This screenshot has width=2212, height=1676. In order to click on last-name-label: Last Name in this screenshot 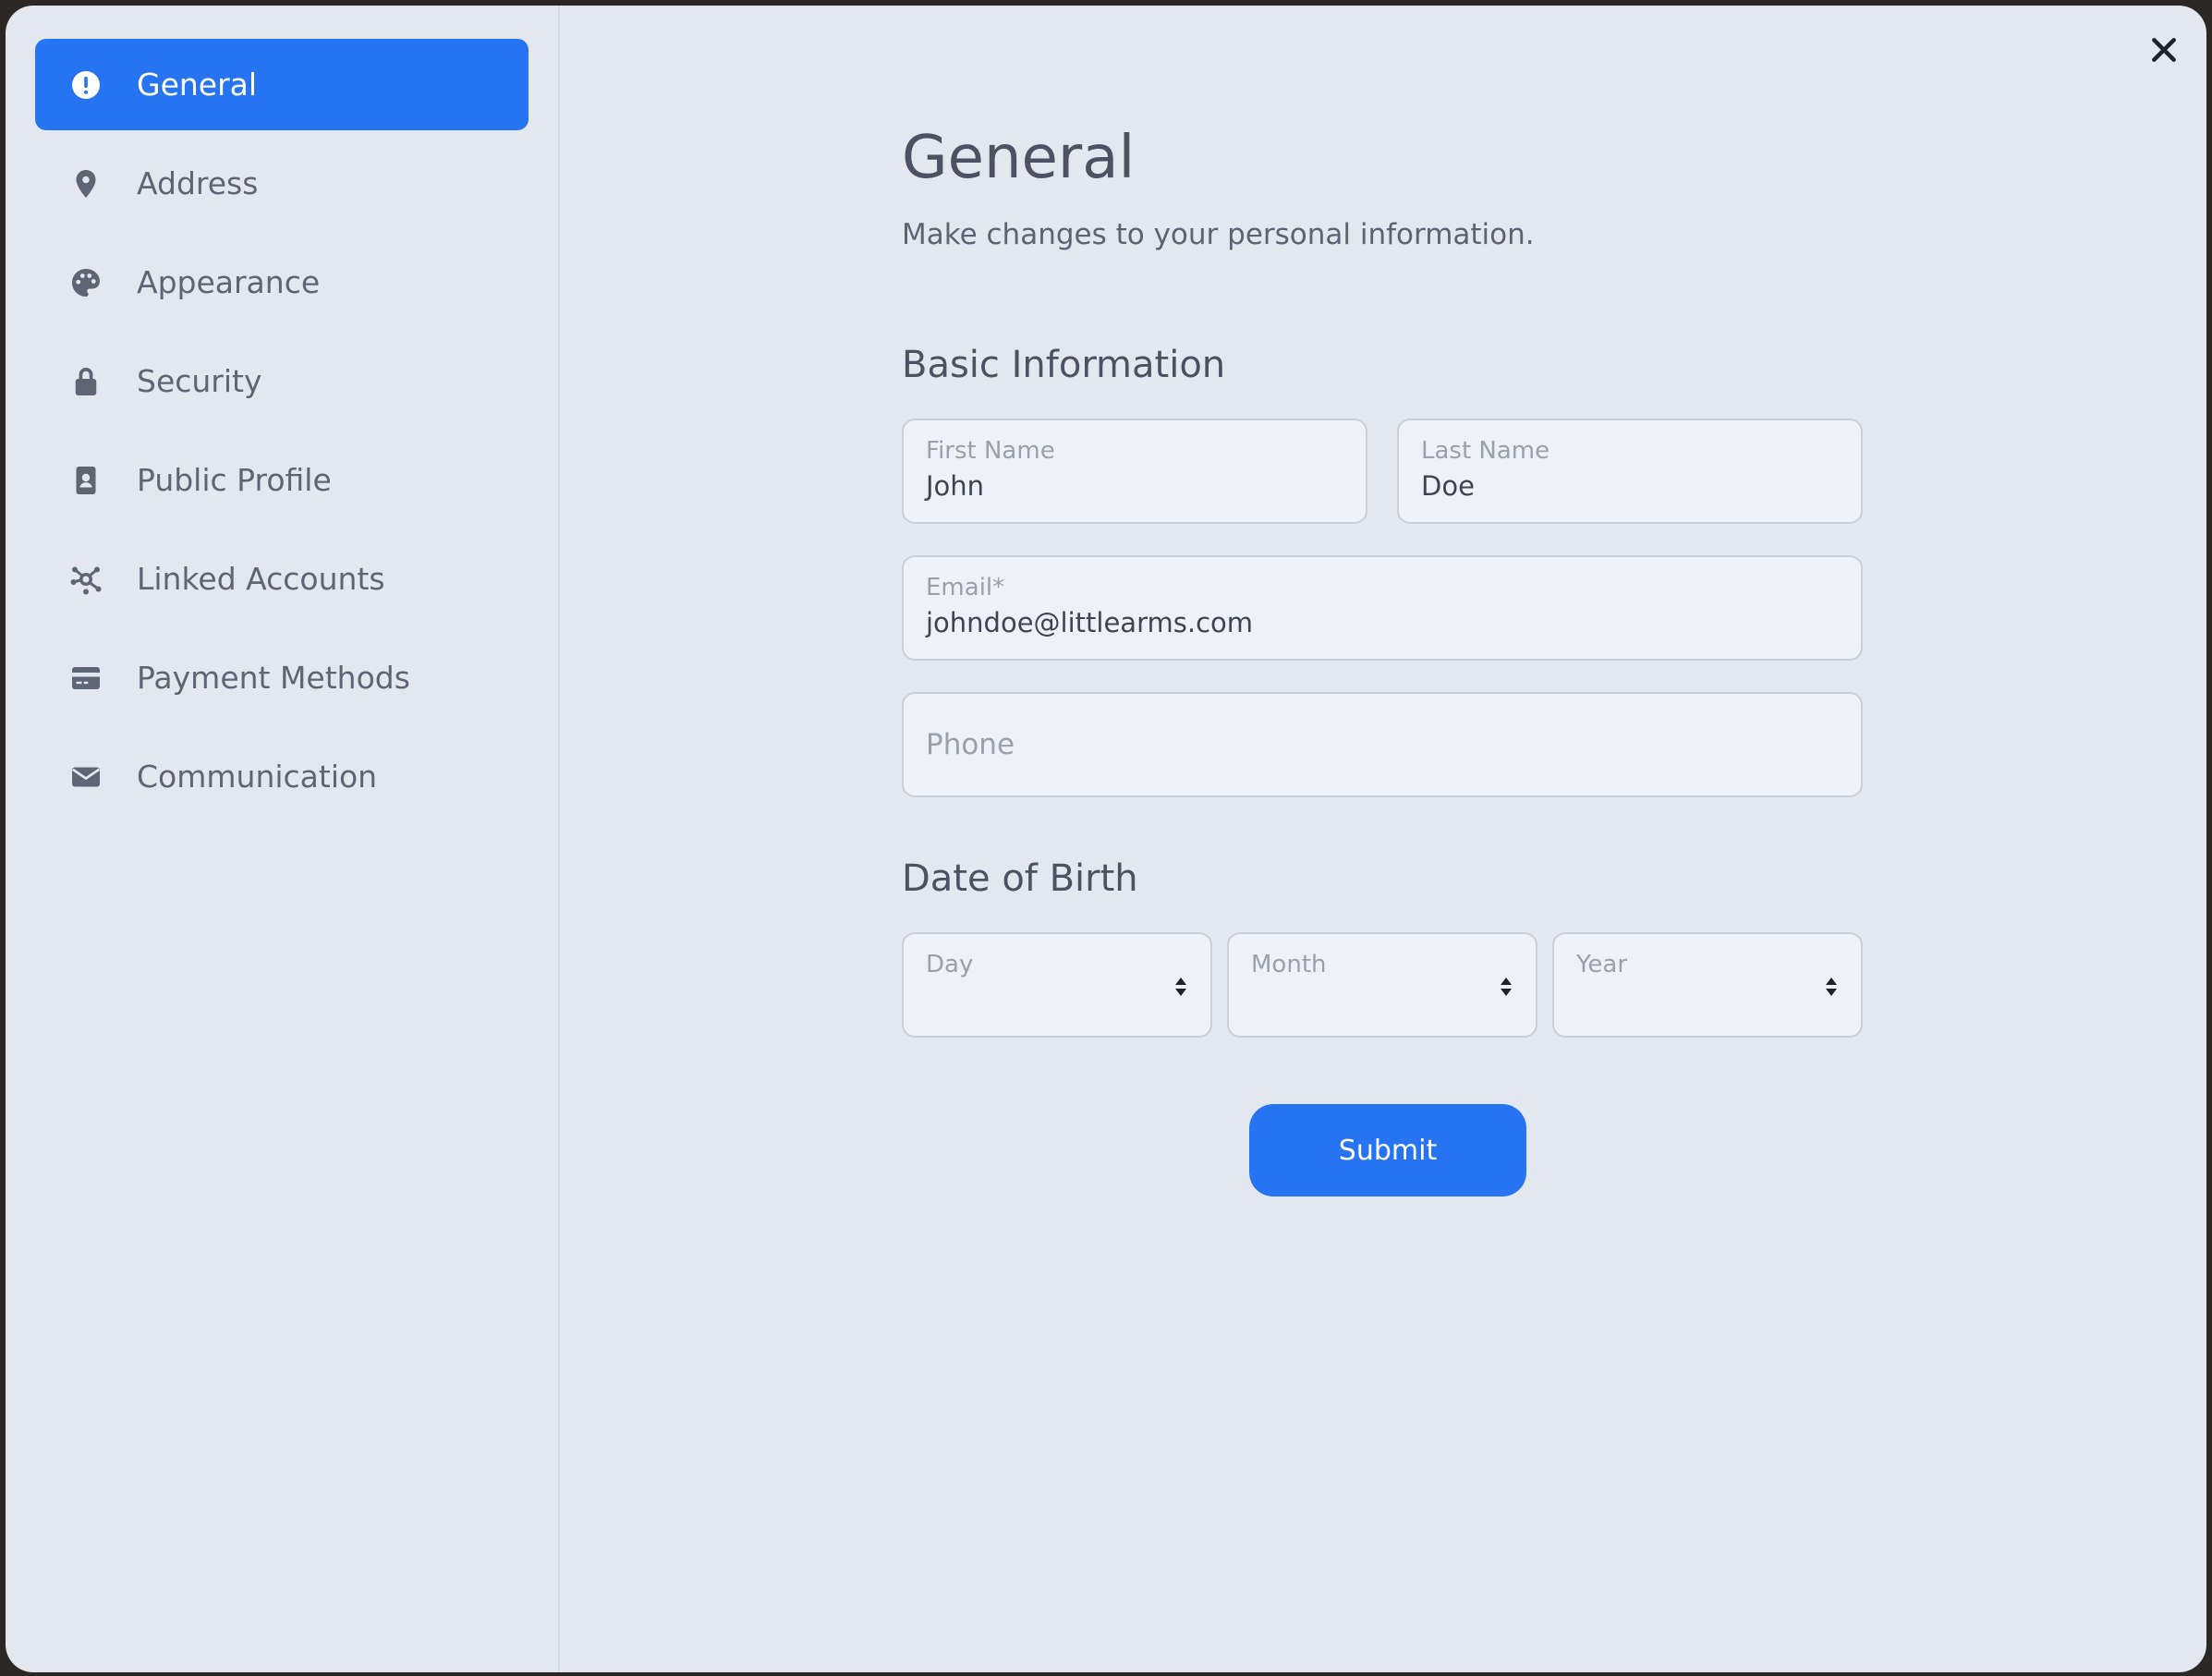, I will do `click(1485, 451)`.